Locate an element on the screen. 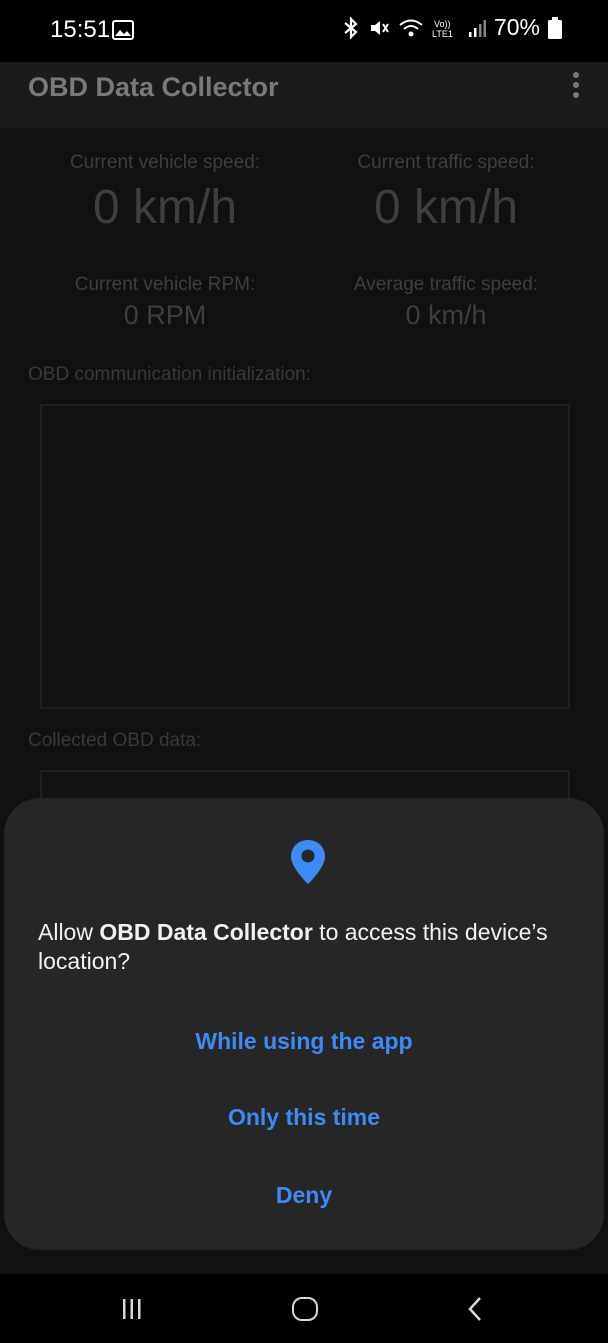  traffic-speed-value: 0 km/h is located at coordinates (446, 207).